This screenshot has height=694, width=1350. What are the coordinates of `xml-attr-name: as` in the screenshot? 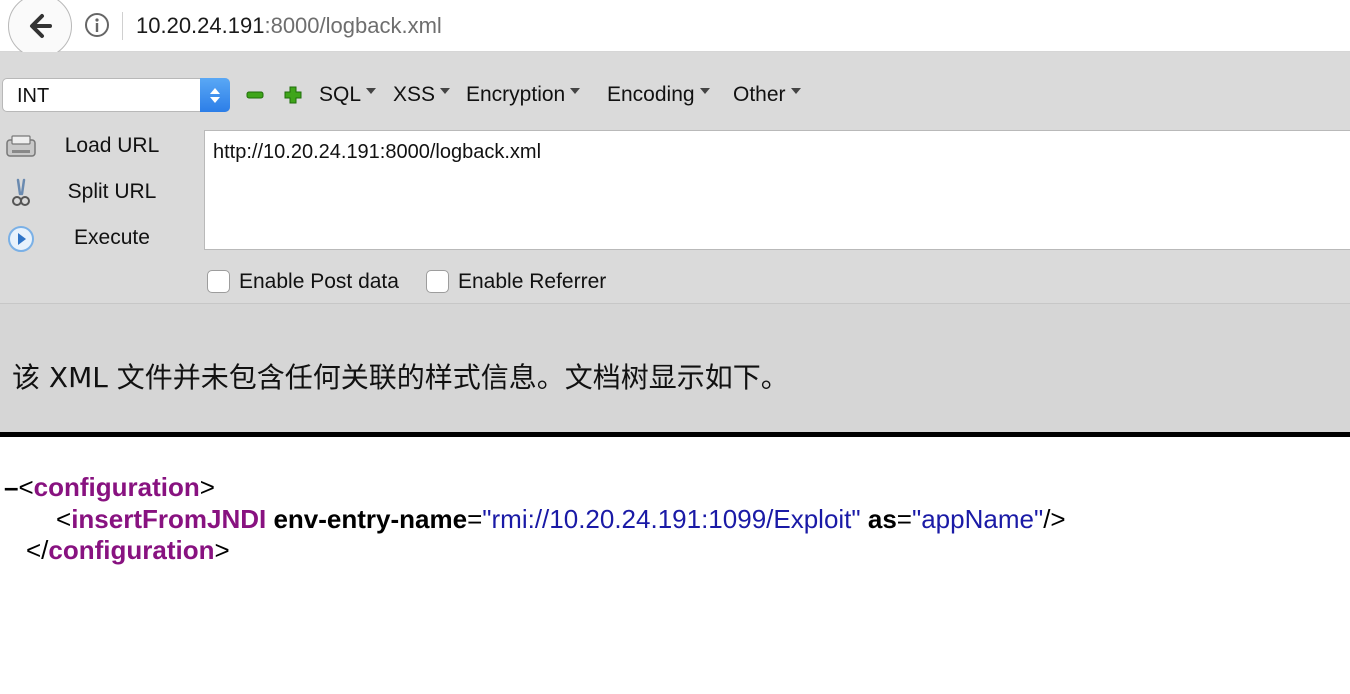 It's located at (882, 519).